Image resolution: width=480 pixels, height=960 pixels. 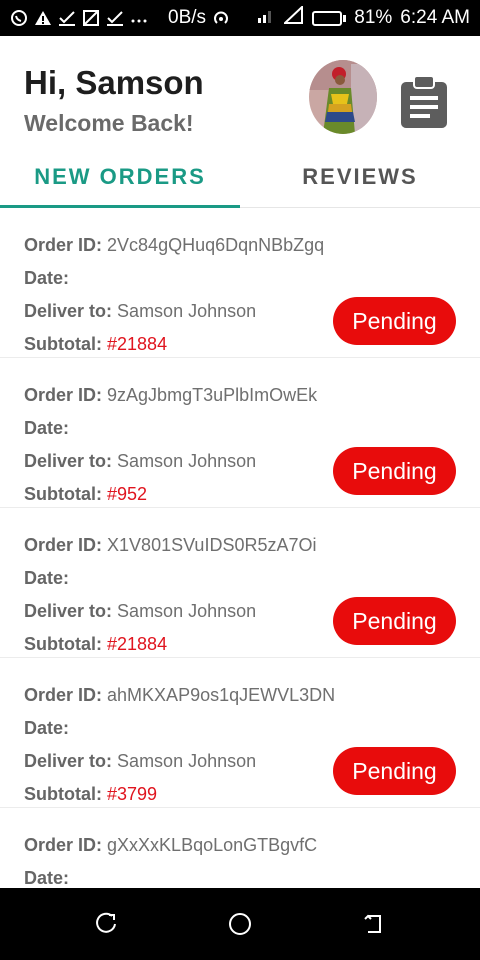 I want to click on tab-reviews: REVIEWS, so click(x=360, y=177).